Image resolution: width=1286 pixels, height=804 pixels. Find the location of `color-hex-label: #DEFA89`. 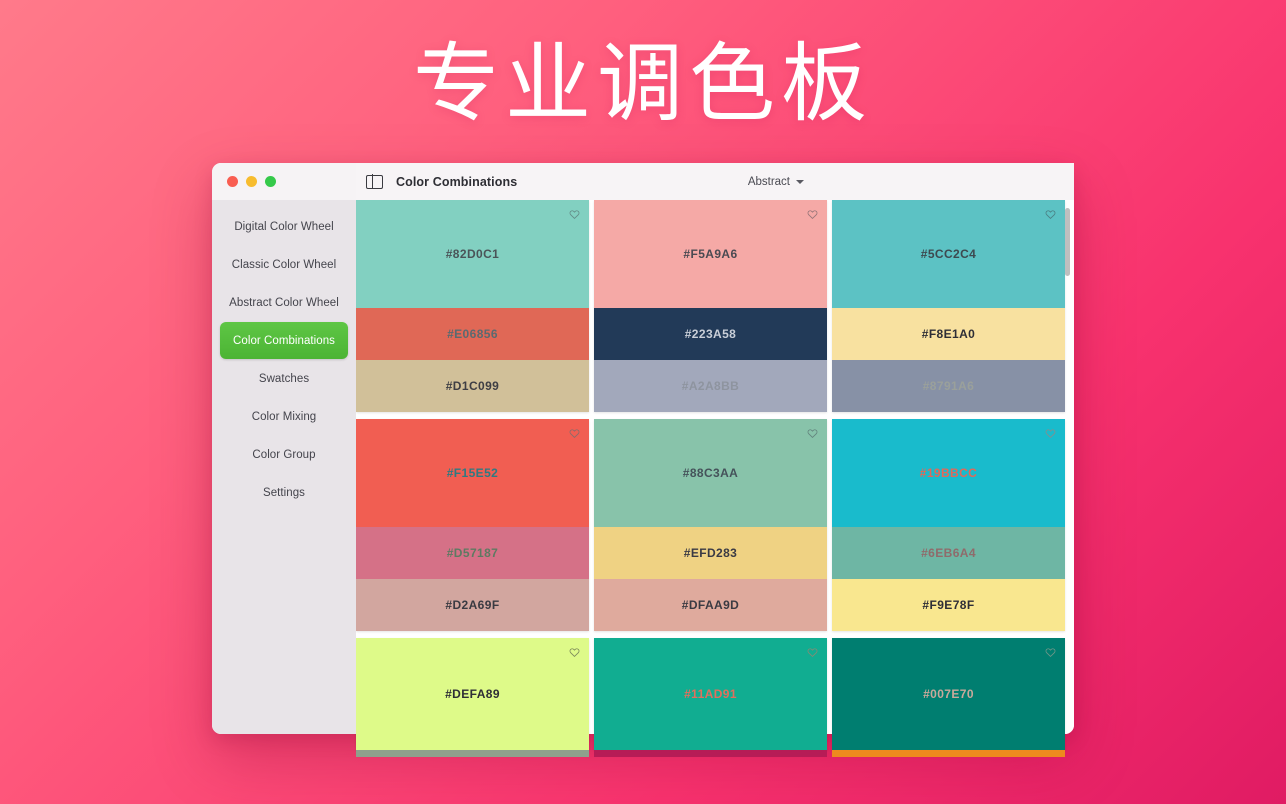

color-hex-label: #DEFA89 is located at coordinates (472, 694).